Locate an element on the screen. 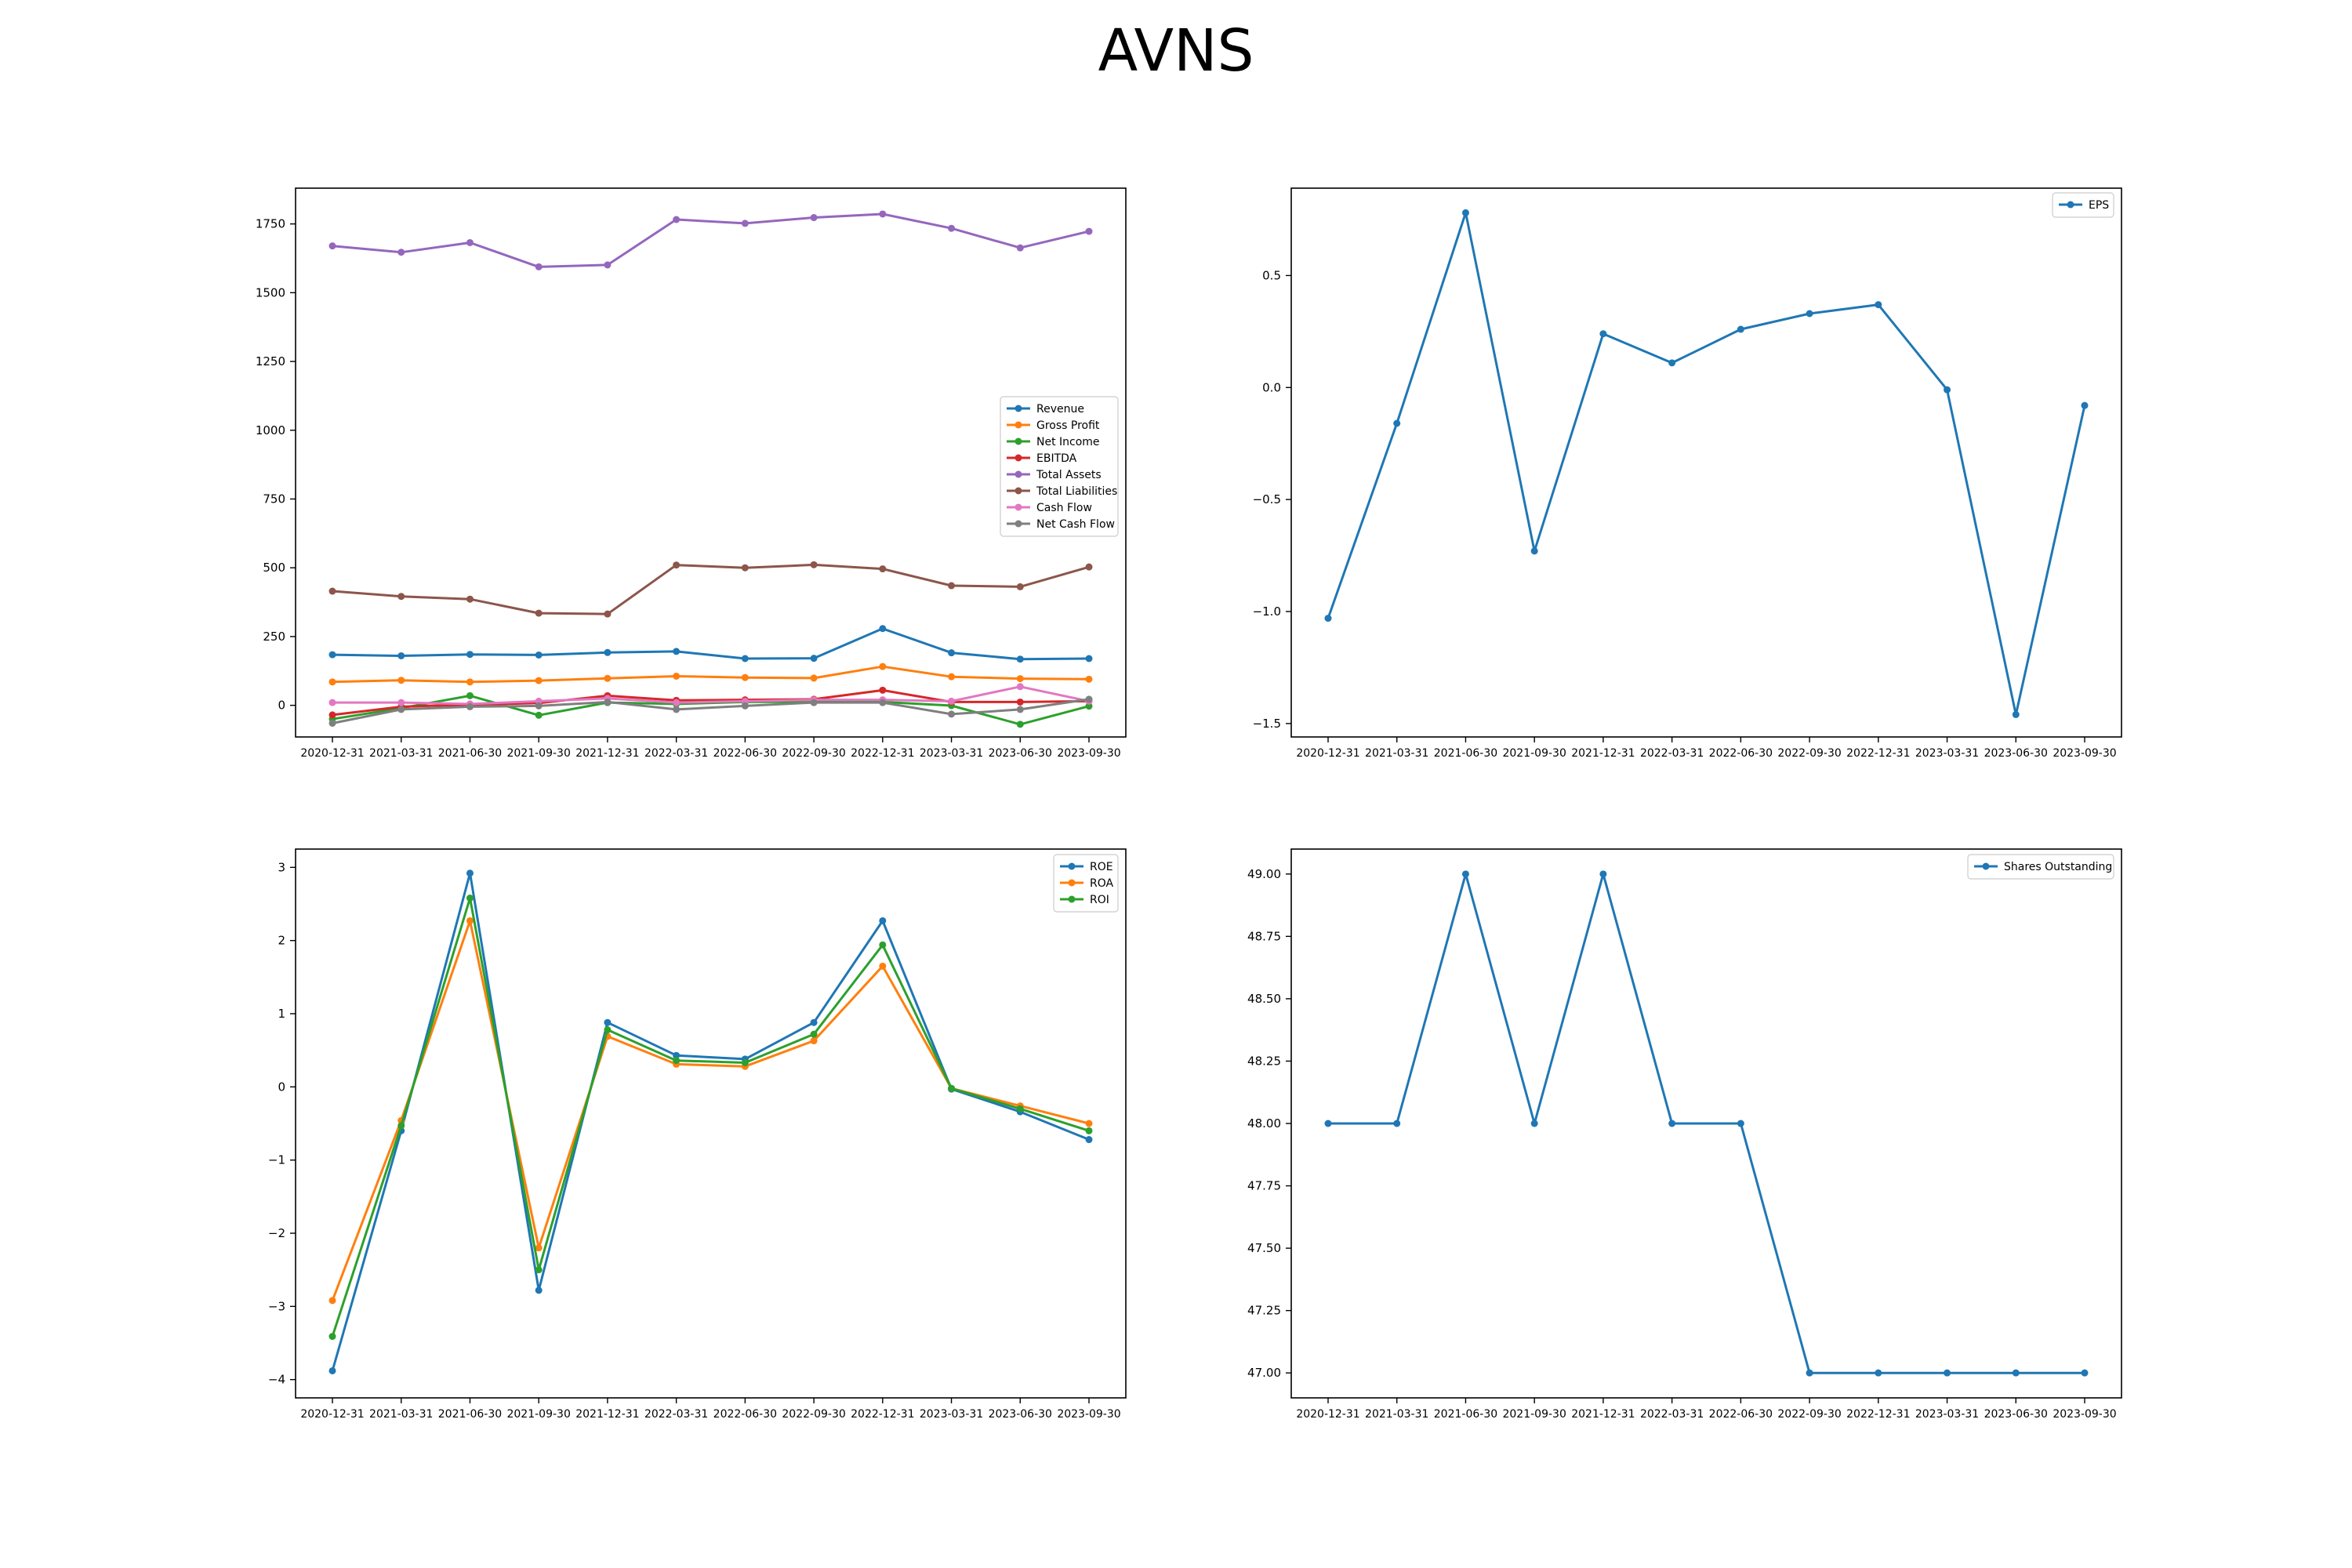 The width and height of the screenshot is (2352, 1568). legend-label: ROI is located at coordinates (1099, 900).